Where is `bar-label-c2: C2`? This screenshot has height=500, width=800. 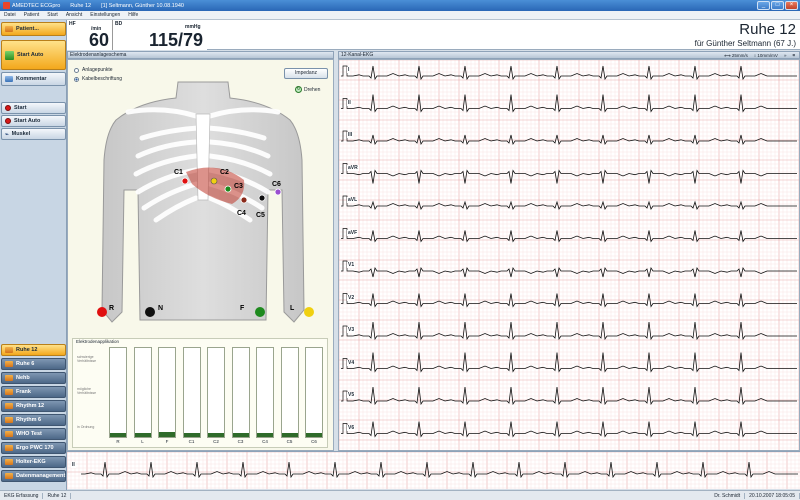
bar-label-c2: C2 is located at coordinates (216, 441).